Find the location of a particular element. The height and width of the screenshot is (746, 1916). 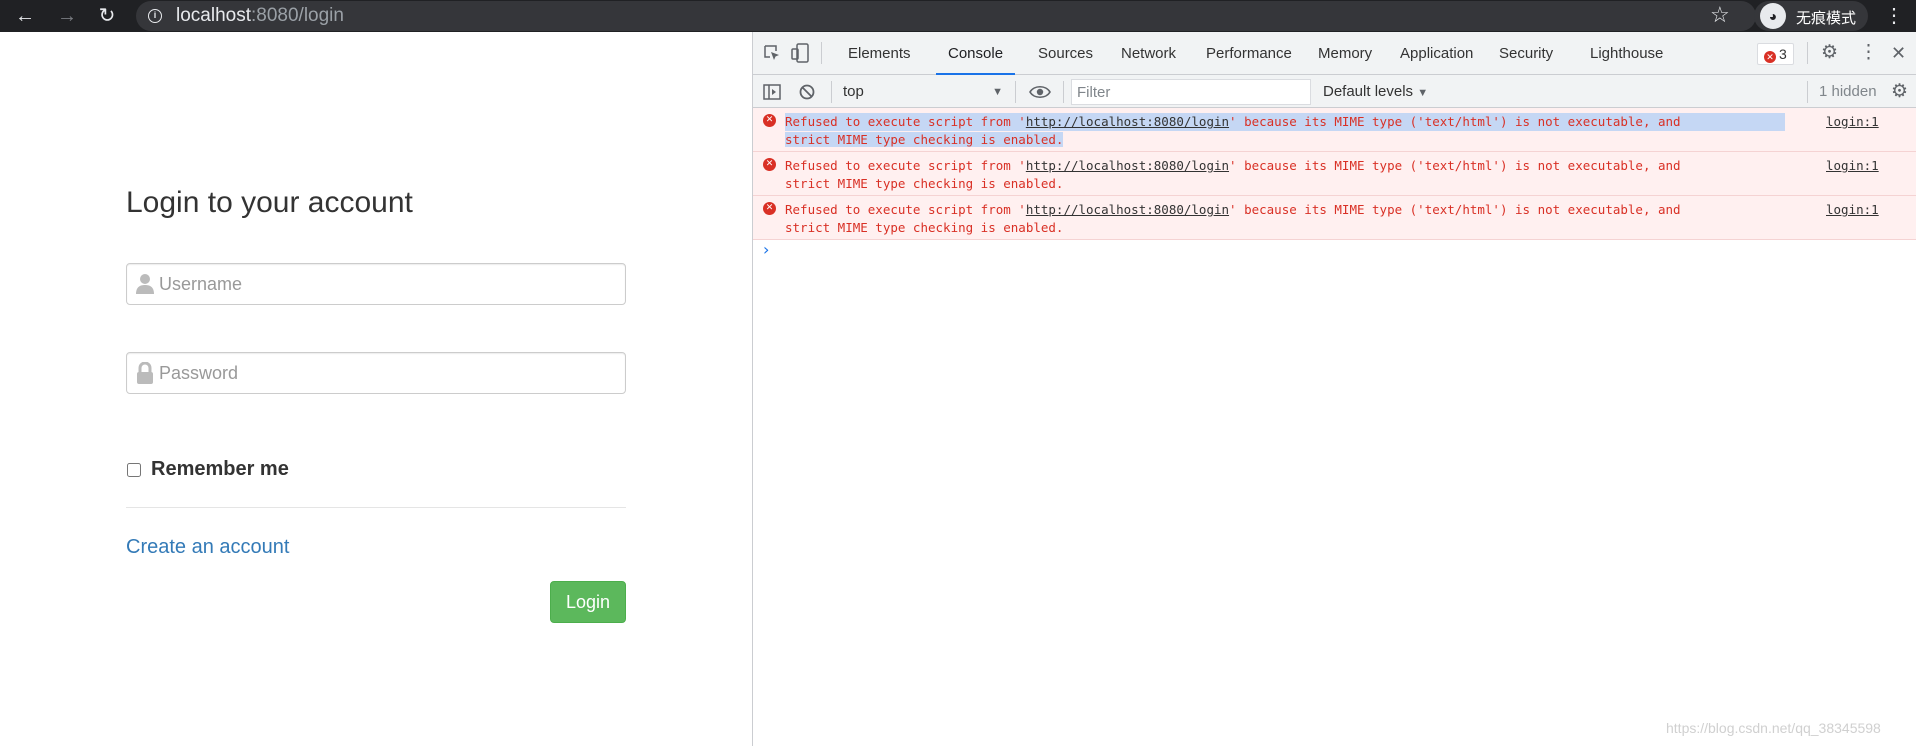

log-levels-dropdown: Default levels ▼ is located at coordinates (1375, 92).